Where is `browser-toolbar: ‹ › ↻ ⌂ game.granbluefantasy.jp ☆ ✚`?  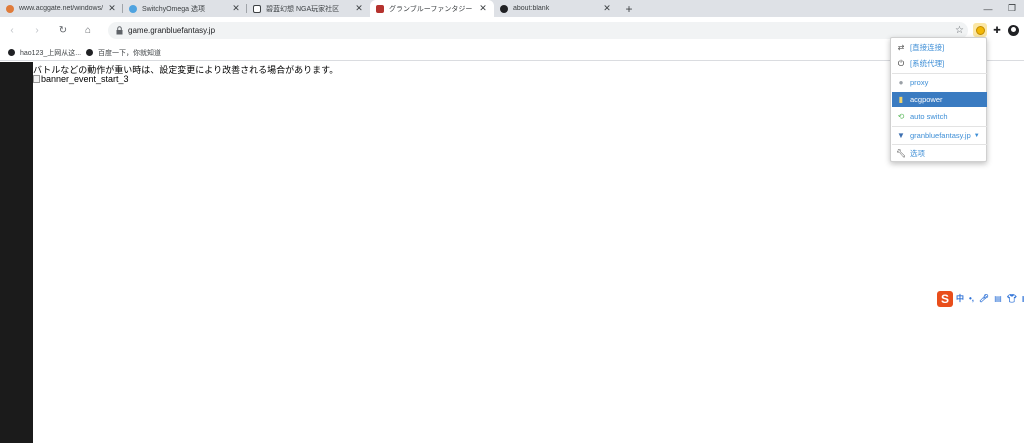
browser-toolbar: ‹ › ↻ ⌂ game.granbluefantasy.jp ☆ ✚ is located at coordinates (512, 30).